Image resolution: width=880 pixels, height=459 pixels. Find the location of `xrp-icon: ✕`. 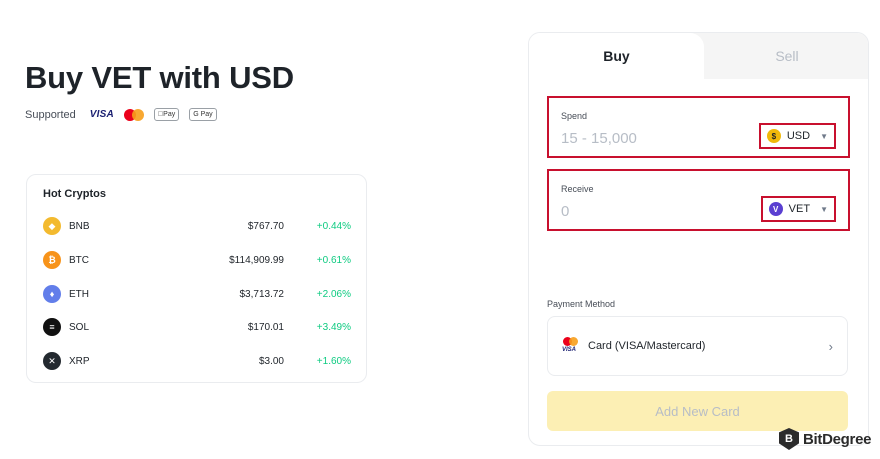

xrp-icon: ✕ is located at coordinates (52, 361).